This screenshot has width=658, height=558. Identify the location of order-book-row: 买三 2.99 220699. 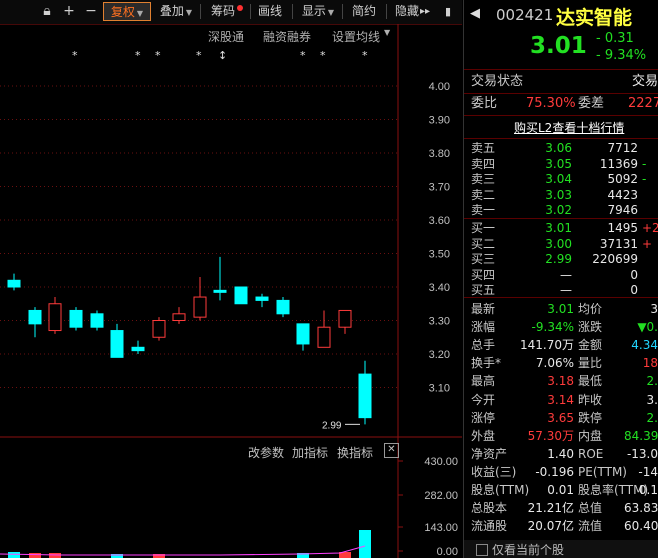
(561, 259).